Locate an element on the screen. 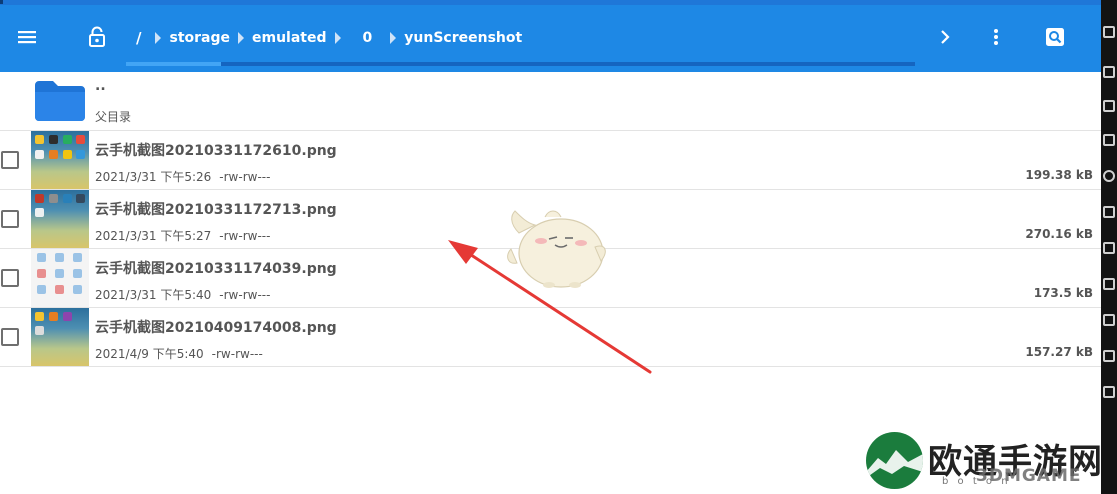  breadcrumb-label: emulated is located at coordinates (289, 38).